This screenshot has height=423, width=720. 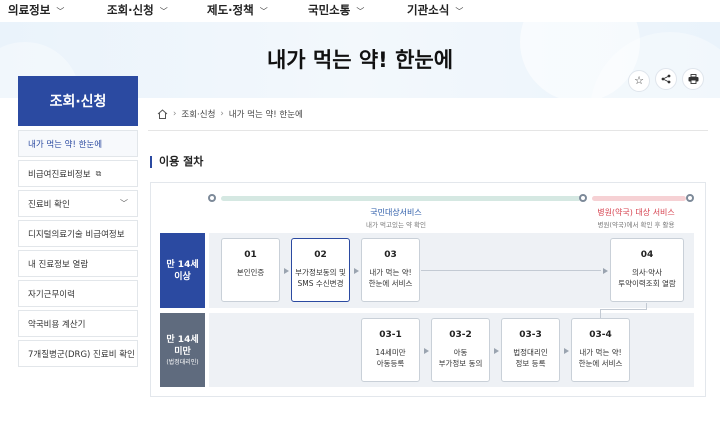 I want to click on top-nav: 의료정보 ﹀ 조회·신청 ﹀ 제도·정책 ﹀ 국민소통 ﹀ 기관소식 ﹀, so click(x=360, y=11).